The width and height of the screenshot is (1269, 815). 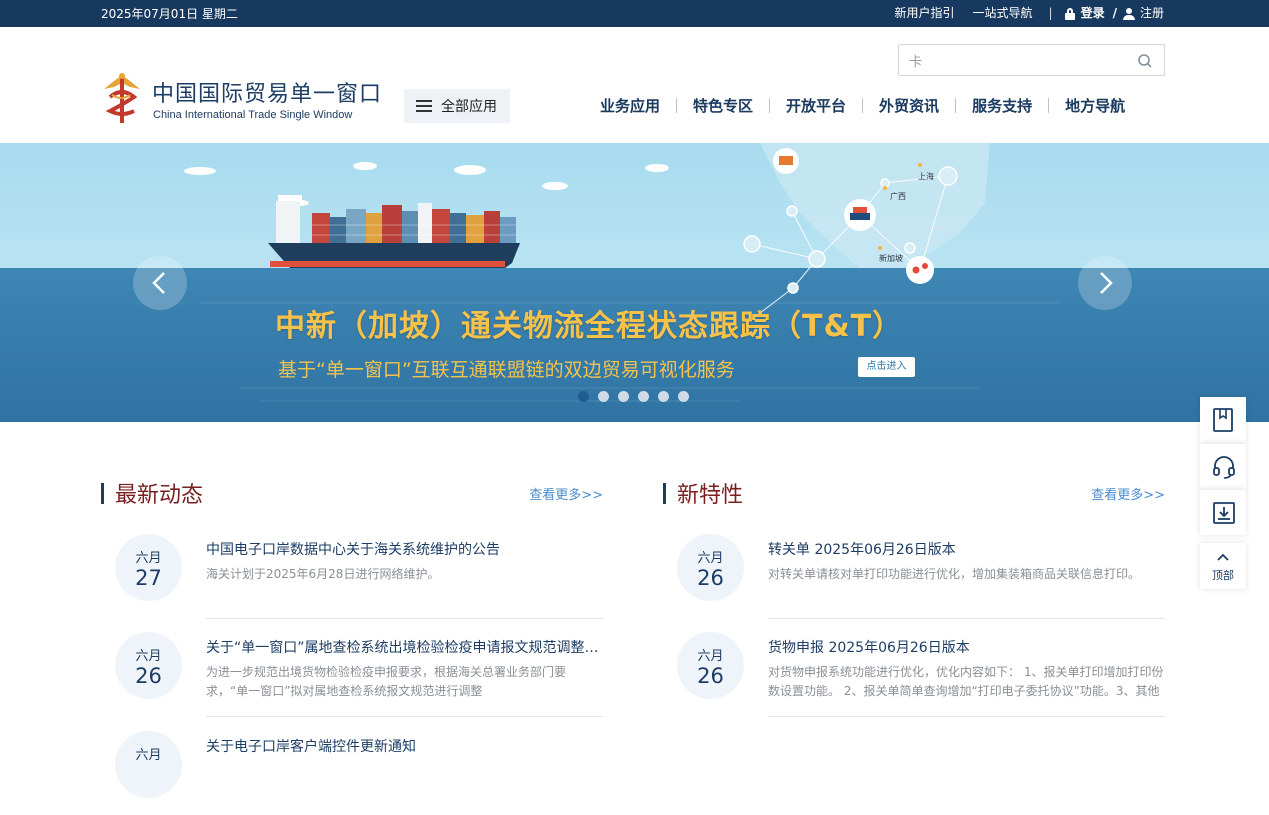 I want to click on new-user-guide-link: 新用户指引, so click(x=925, y=12).